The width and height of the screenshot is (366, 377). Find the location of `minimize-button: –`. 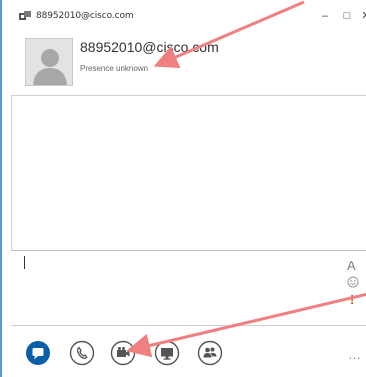

minimize-button: – is located at coordinates (325, 16).